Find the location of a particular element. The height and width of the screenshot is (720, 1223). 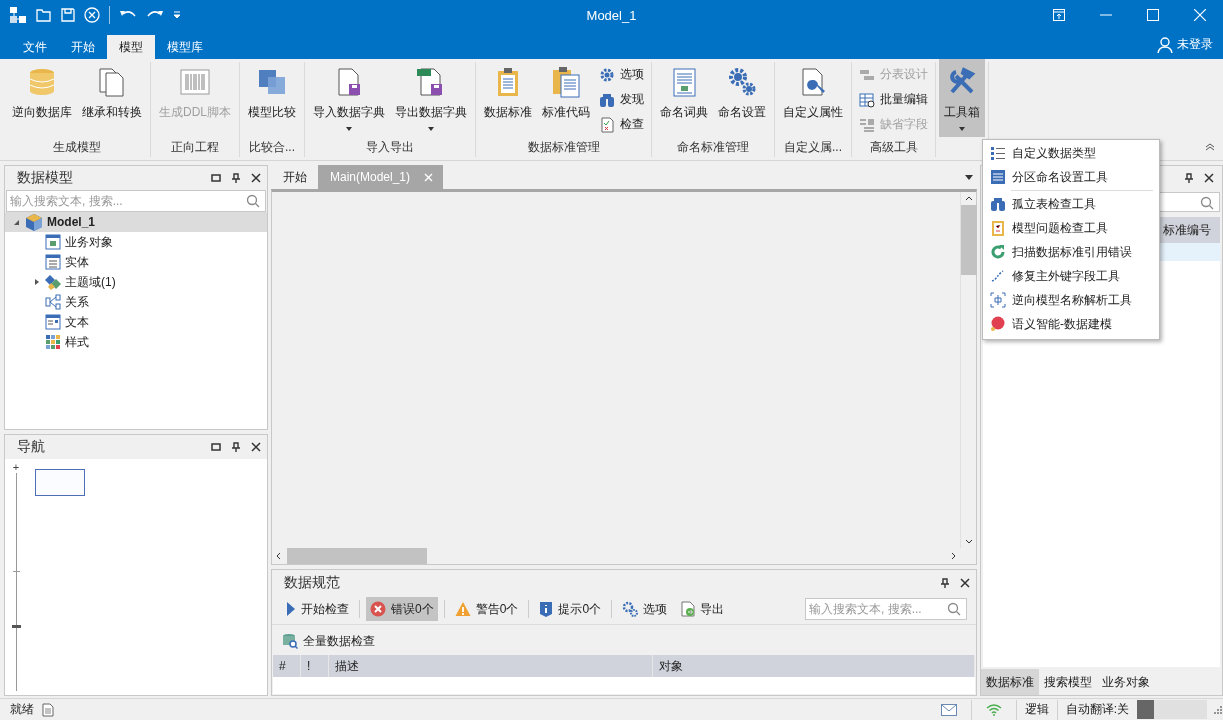

viewport-frame is located at coordinates (60, 482).